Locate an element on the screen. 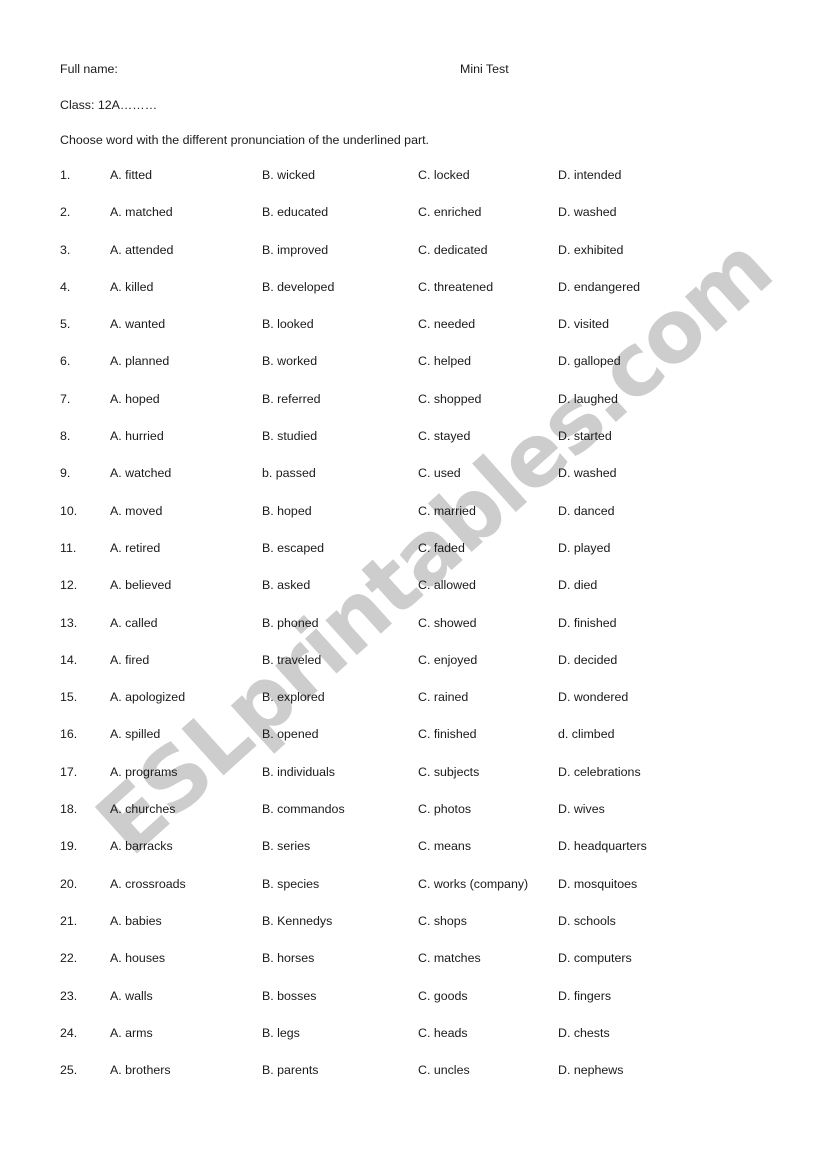 The image size is (826, 1169). option-b: B. asked is located at coordinates (286, 585).